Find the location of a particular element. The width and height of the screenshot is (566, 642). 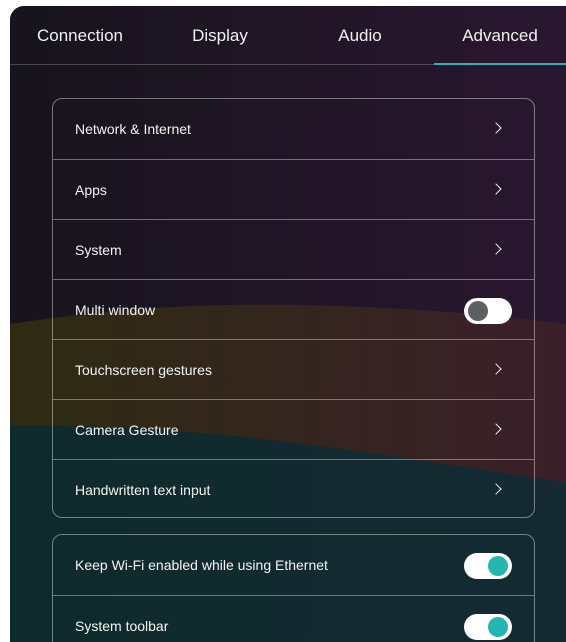

active-tab-indicator is located at coordinates (500, 64).